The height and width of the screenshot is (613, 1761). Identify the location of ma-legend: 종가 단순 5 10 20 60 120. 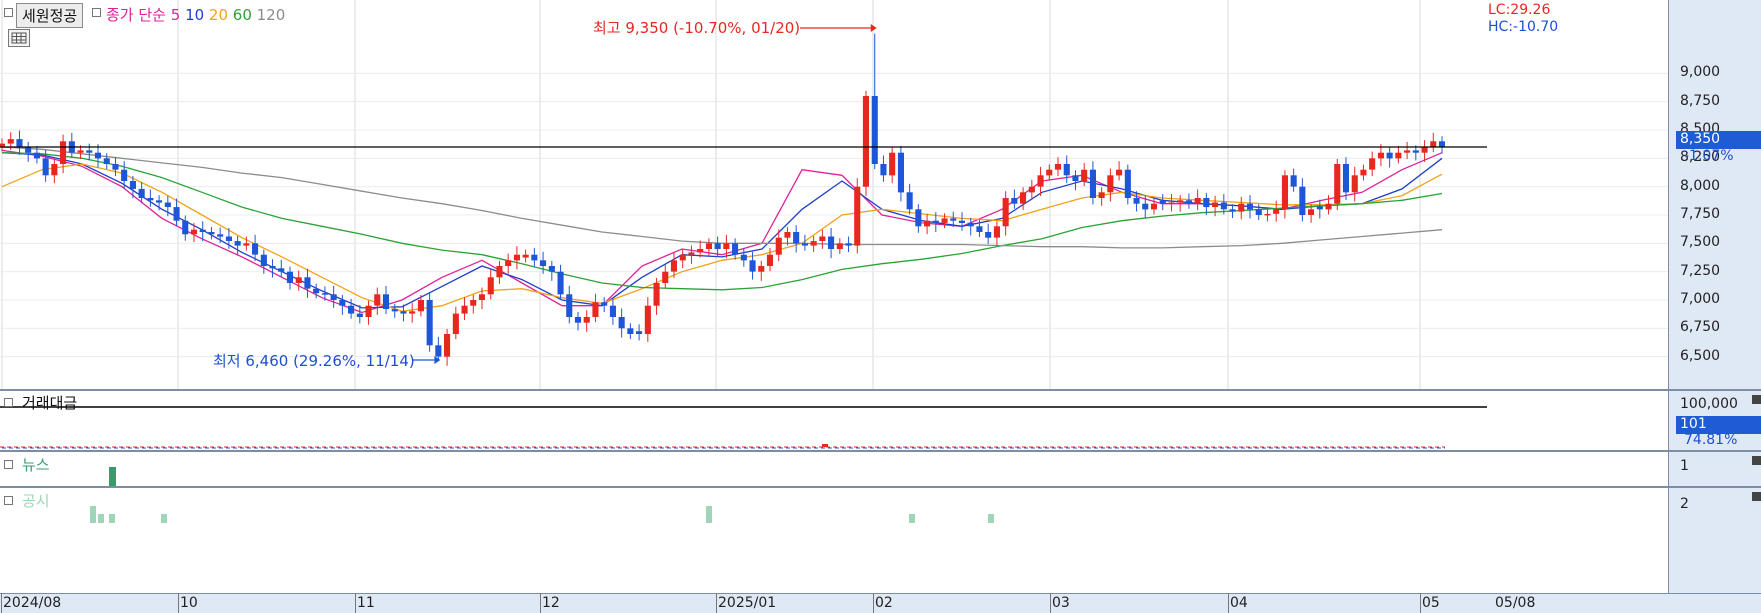
(195, 14).